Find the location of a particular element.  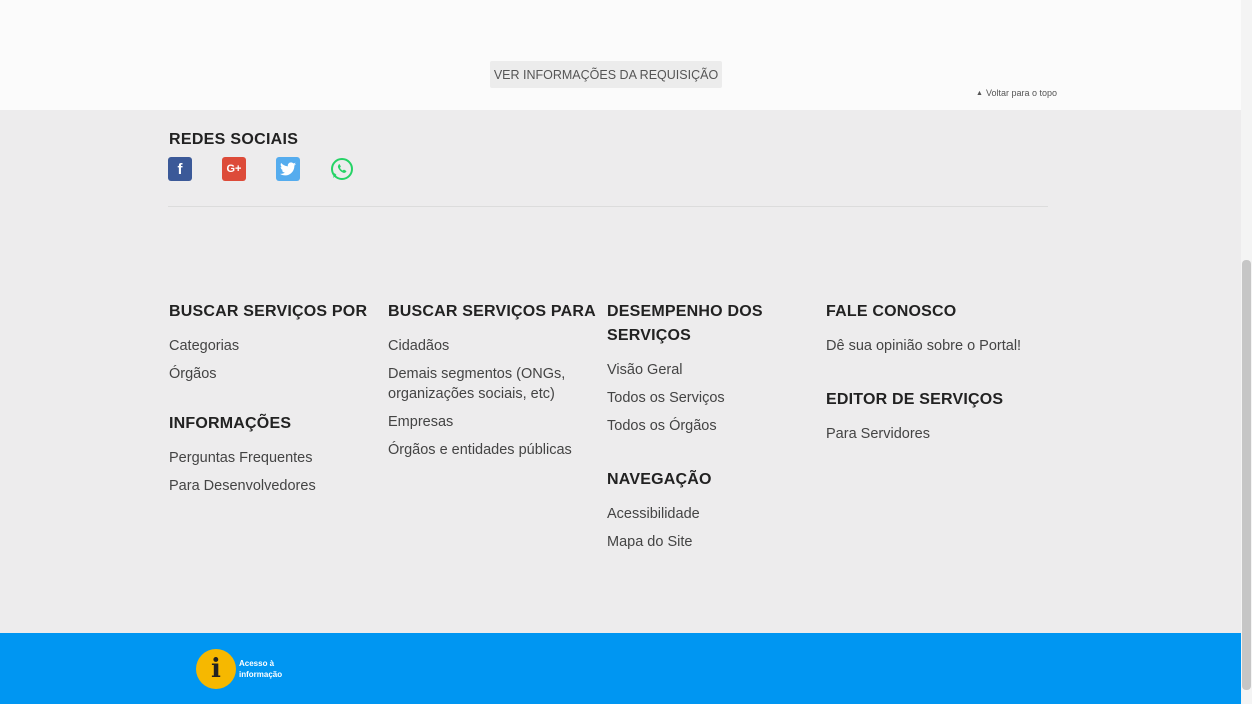

navegacao-title: NAVEGAÇÃO is located at coordinates (659, 479).